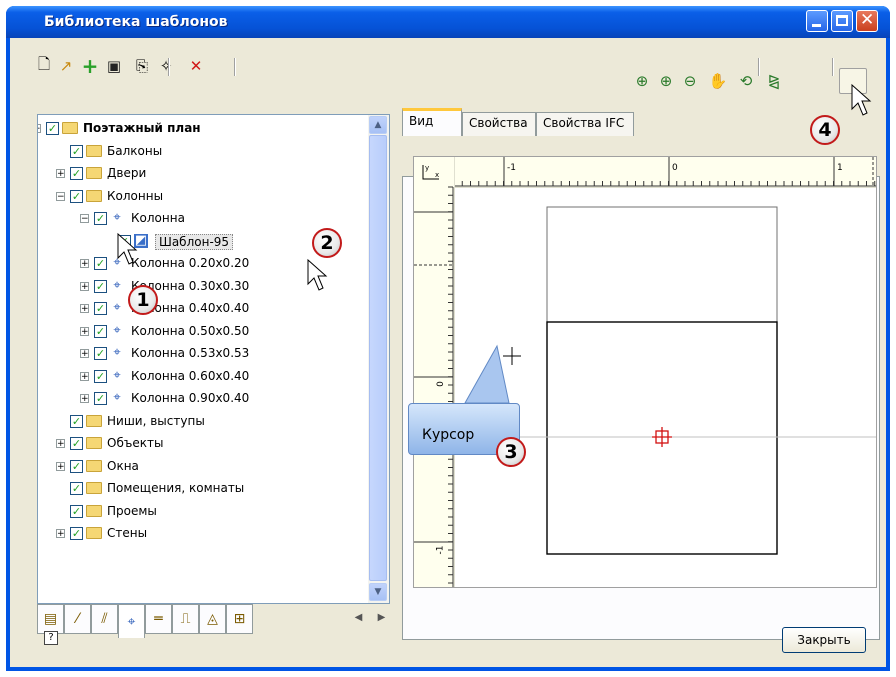 This screenshot has width=896, height=677. Describe the element at coordinates (235, 67) in the screenshot. I see `toolbar-separator` at that location.